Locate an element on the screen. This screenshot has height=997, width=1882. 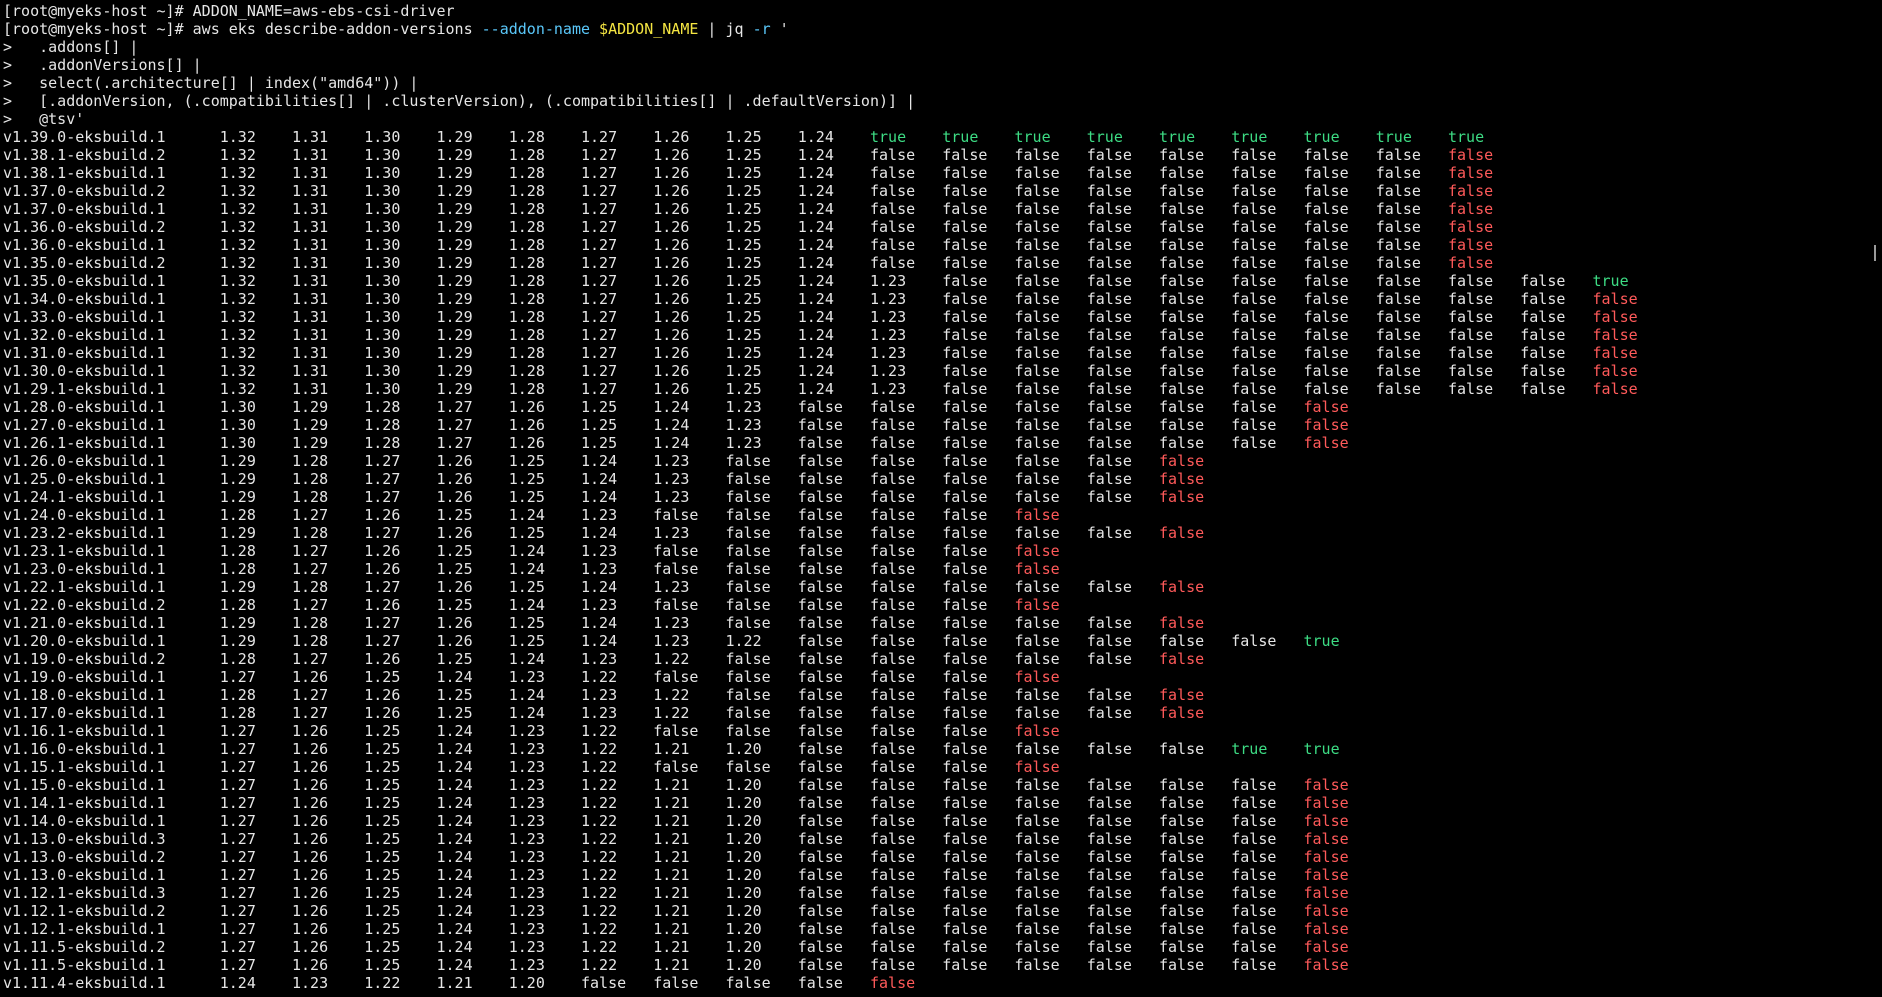
addon-version: v1.23.1-eksbuild.1 is located at coordinates (84, 551).